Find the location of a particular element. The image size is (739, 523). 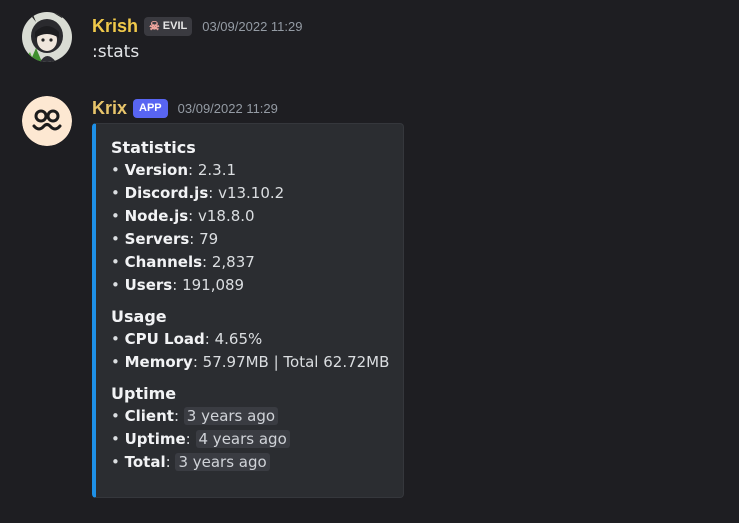

stat-row-nodejs: • Node.js: v18.8.0 is located at coordinates (183, 216).